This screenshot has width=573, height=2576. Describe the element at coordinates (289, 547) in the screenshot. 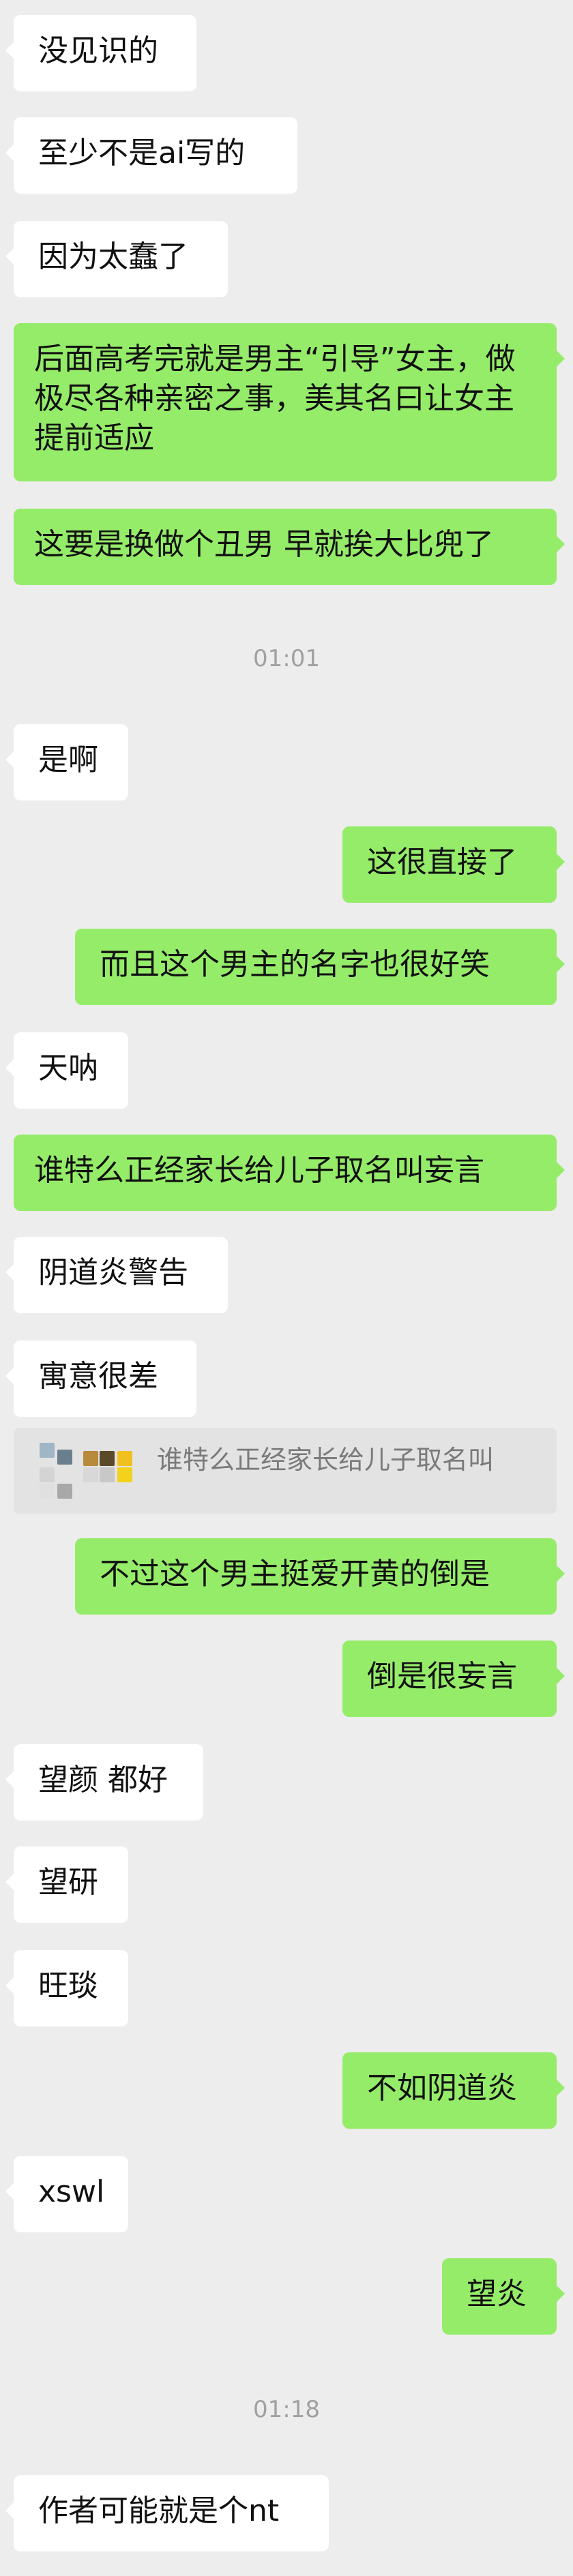

I see `message-bubble: 这要是换做个丑男 早就挨大比兜了` at that location.